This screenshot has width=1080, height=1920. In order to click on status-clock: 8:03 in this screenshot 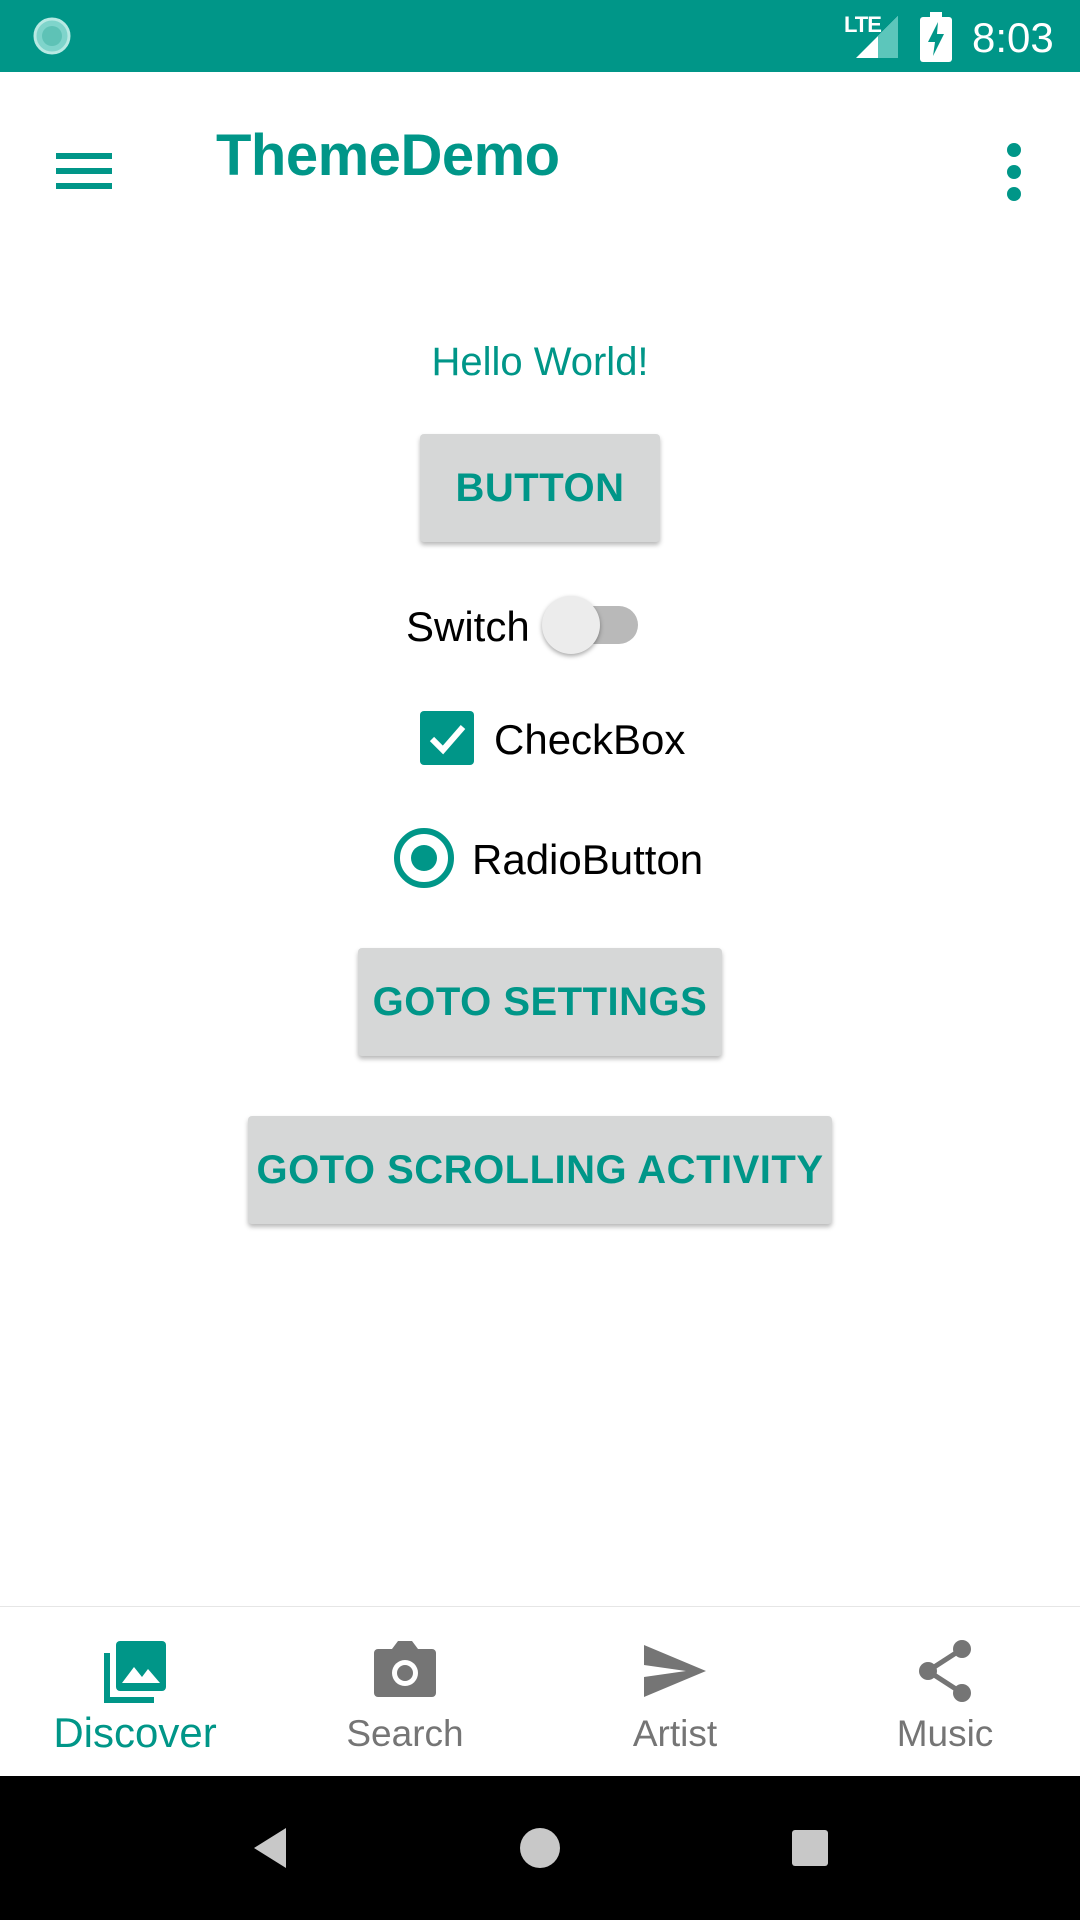, I will do `click(1013, 37)`.